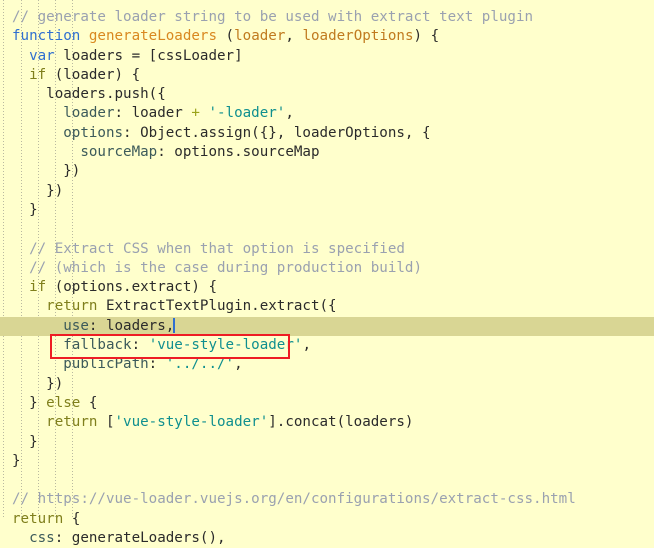 This screenshot has height=548, width=654. What do you see at coordinates (327, 56) in the screenshot?
I see `code-line: var loaders = [cssLoader]` at bounding box center [327, 56].